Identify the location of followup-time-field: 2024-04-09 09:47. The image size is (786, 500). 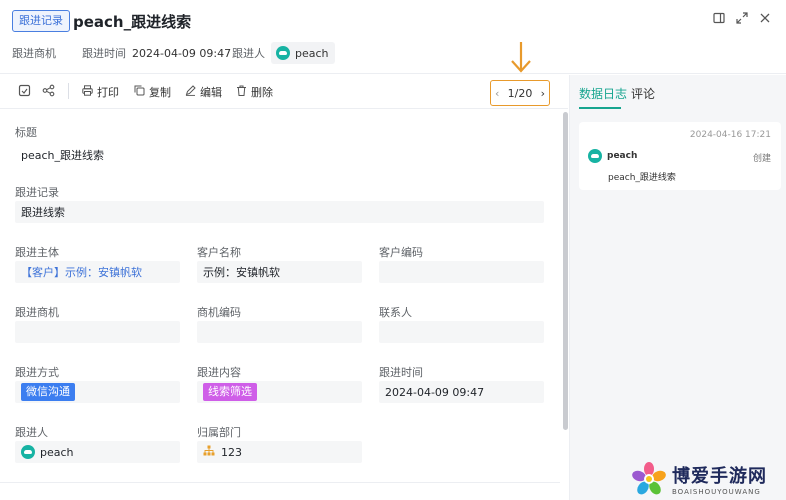
(461, 392).